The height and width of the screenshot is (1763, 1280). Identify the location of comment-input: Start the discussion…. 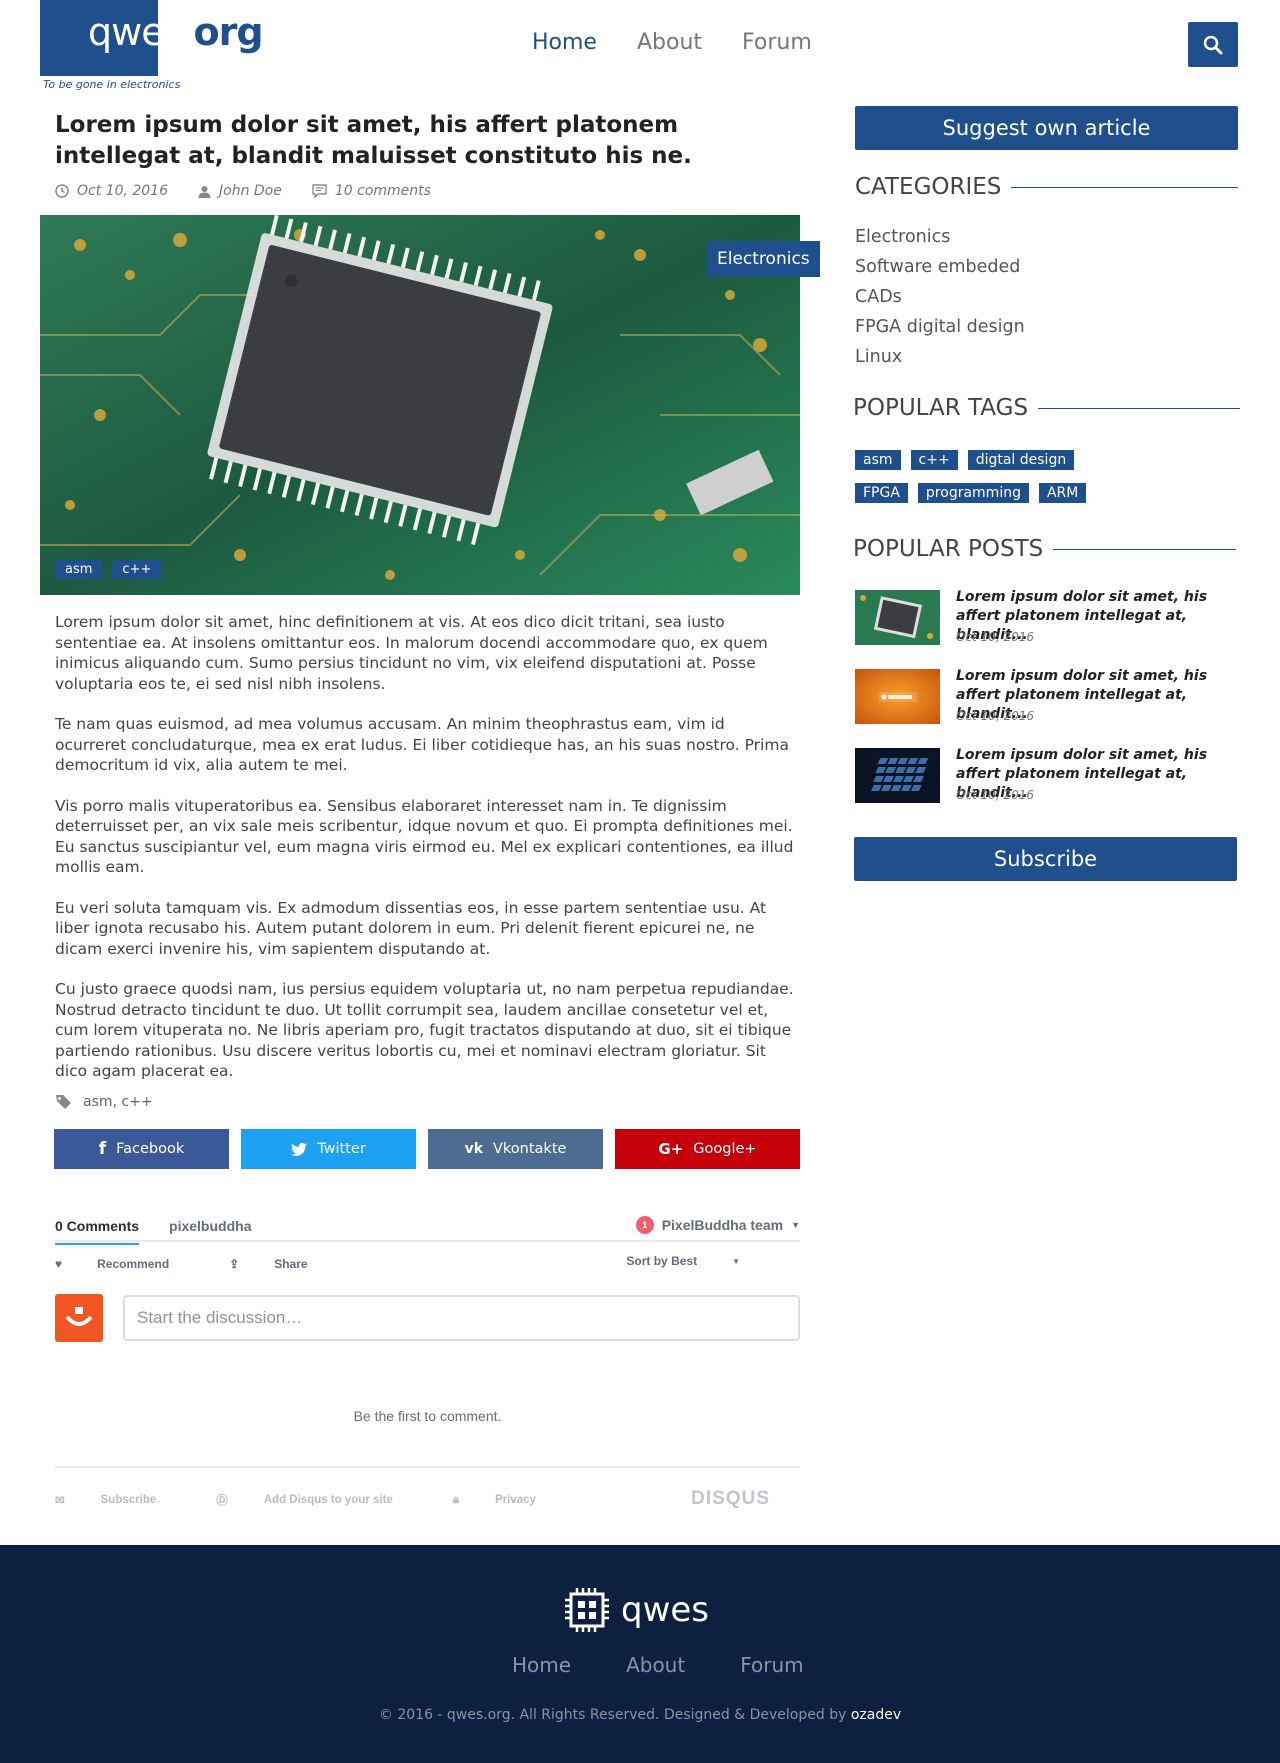
(461, 1318).